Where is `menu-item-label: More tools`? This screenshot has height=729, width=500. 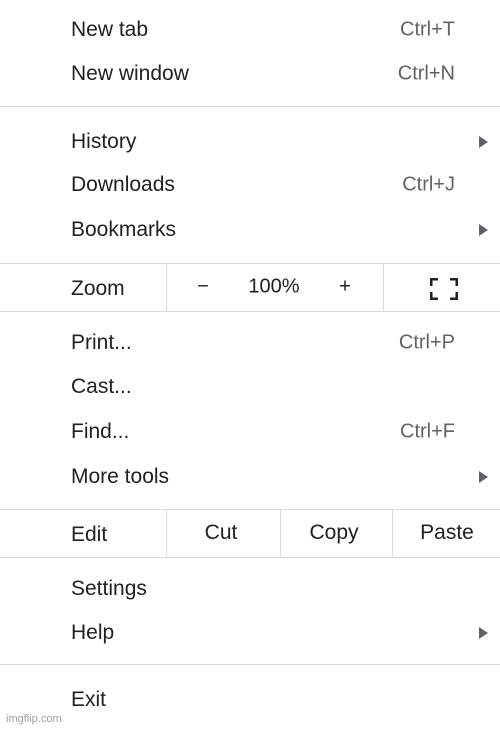
menu-item-label: More tools is located at coordinates (120, 476).